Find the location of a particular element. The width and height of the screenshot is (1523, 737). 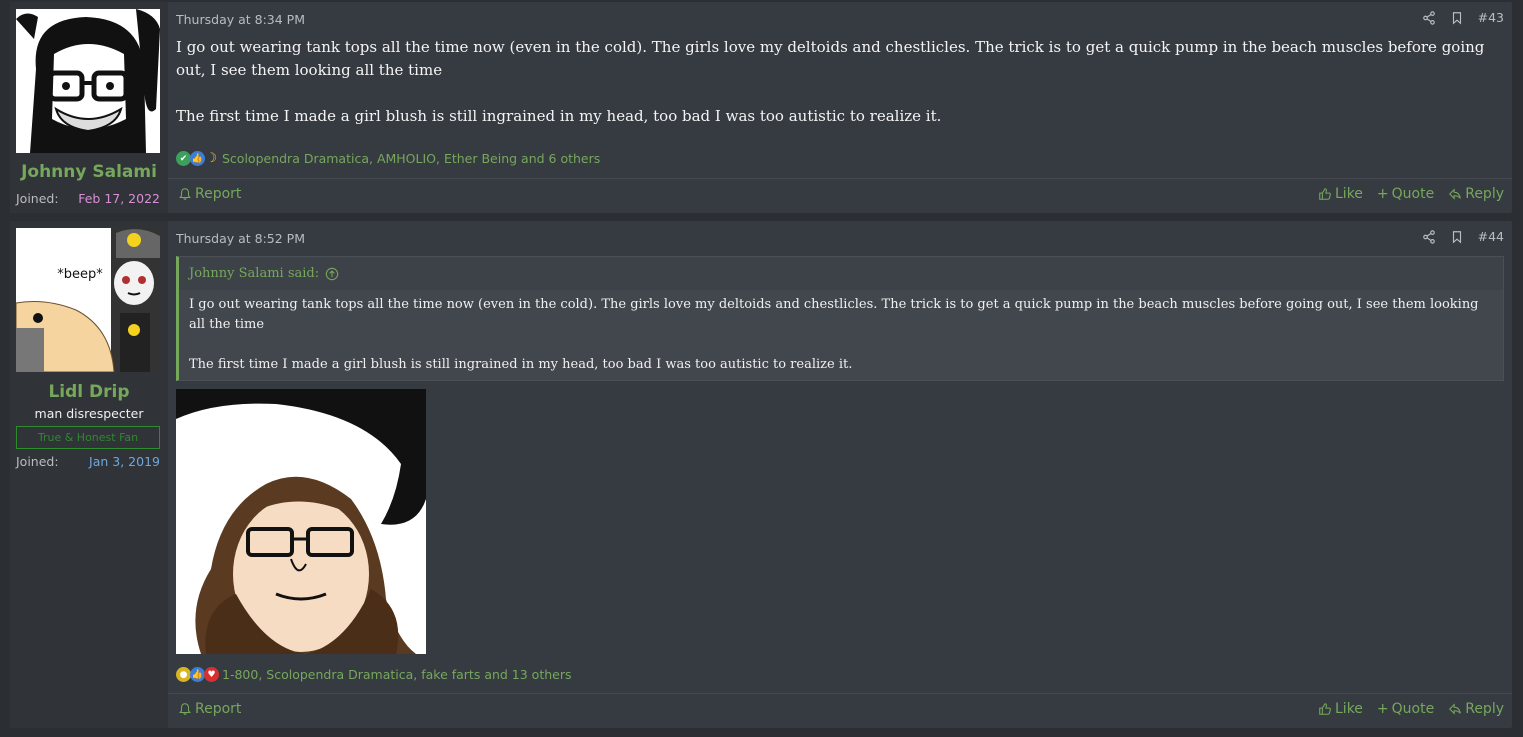

quote-header: Johnny Salami said: is located at coordinates (841, 273).